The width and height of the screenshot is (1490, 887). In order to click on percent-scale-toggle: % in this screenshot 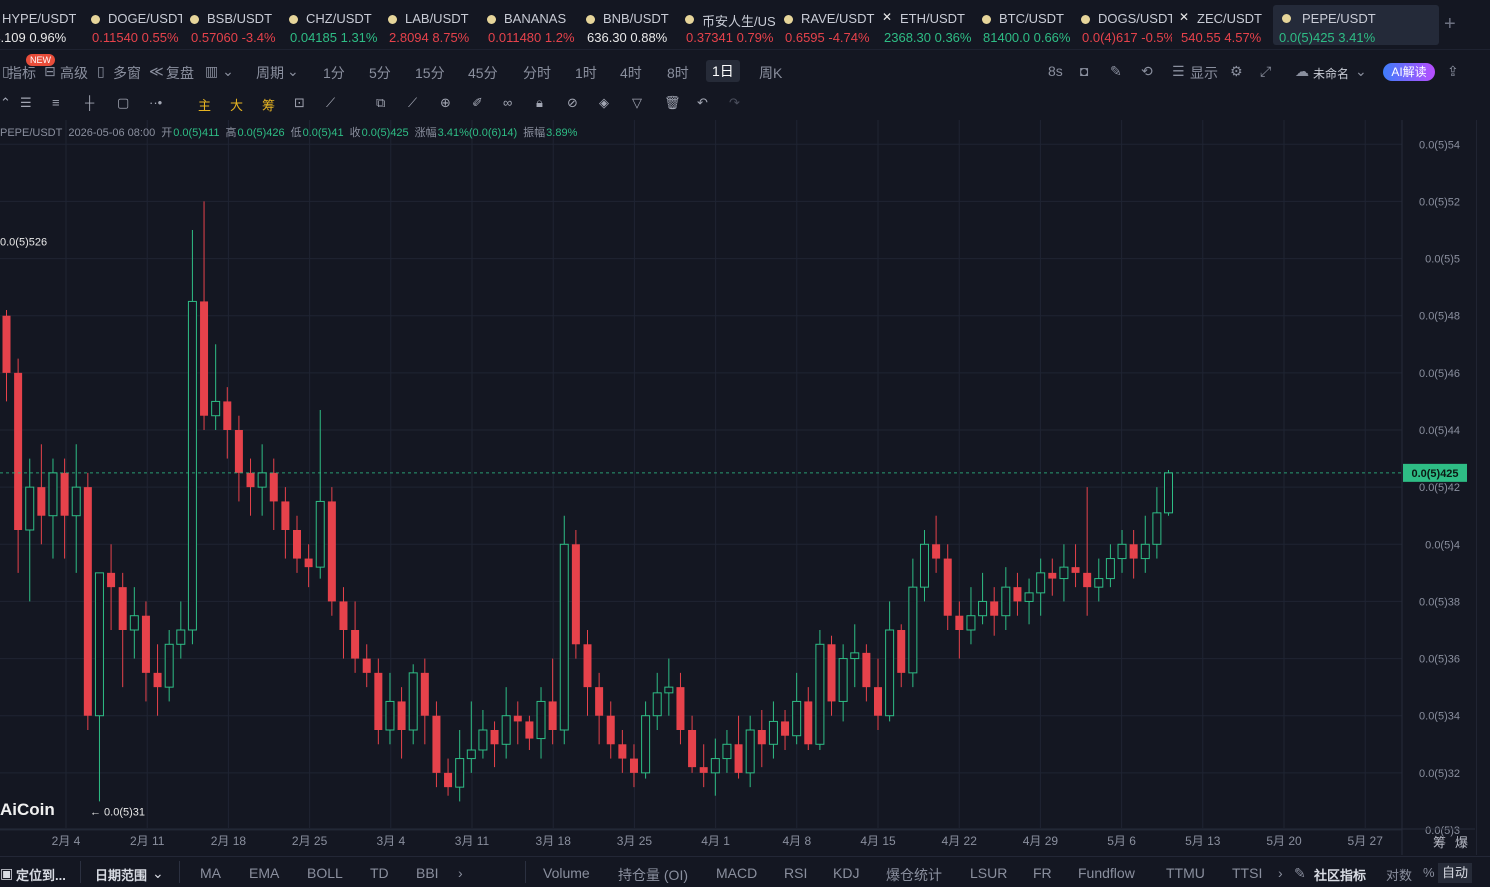, I will do `click(1429, 872)`.